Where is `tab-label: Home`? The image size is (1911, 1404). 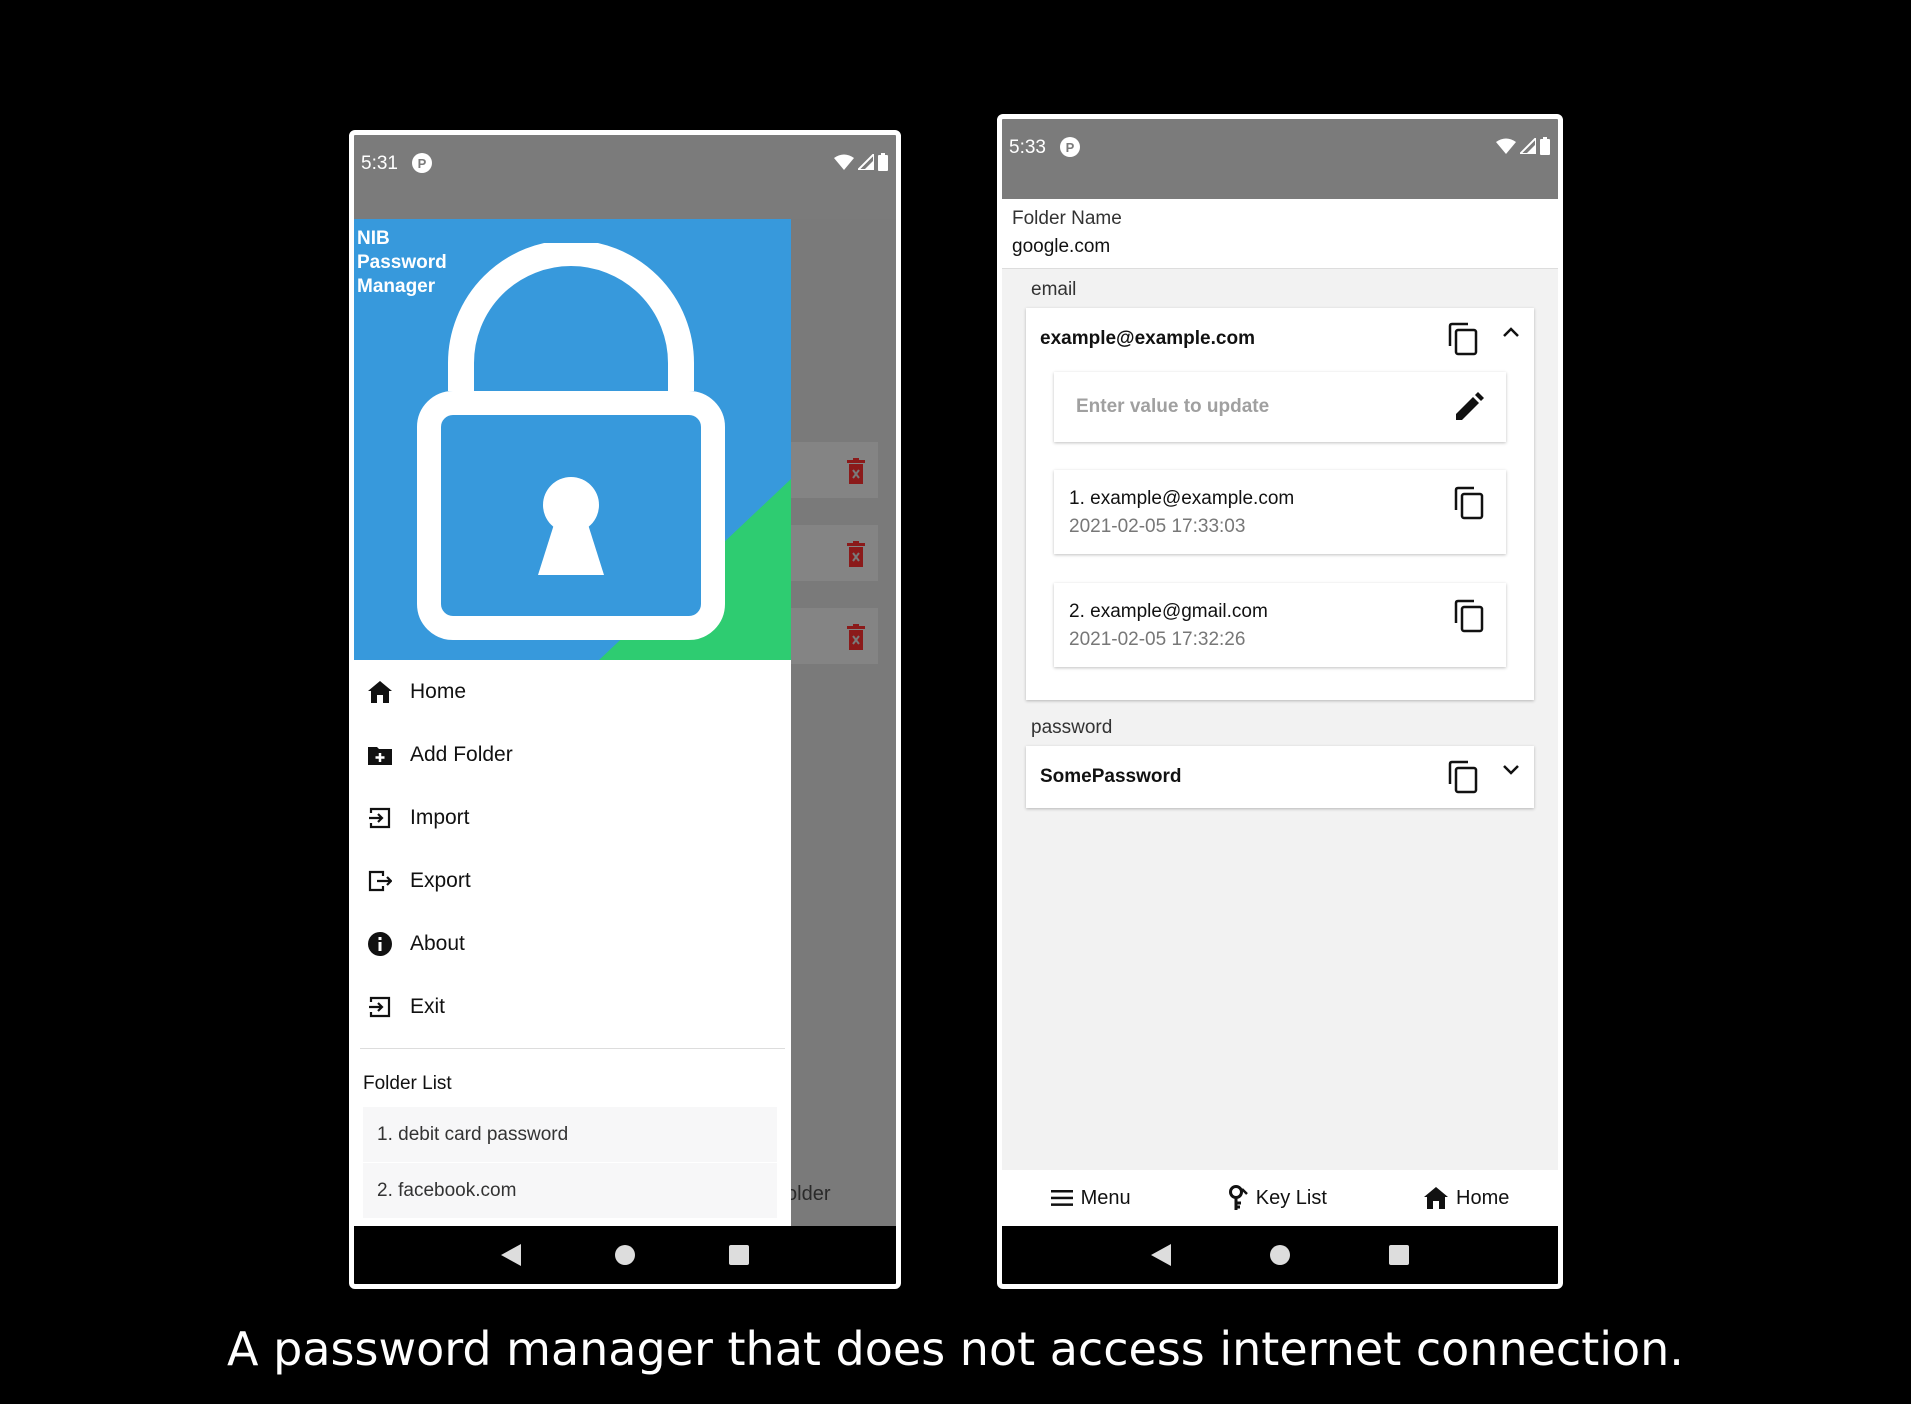 tab-label: Home is located at coordinates (1483, 1197).